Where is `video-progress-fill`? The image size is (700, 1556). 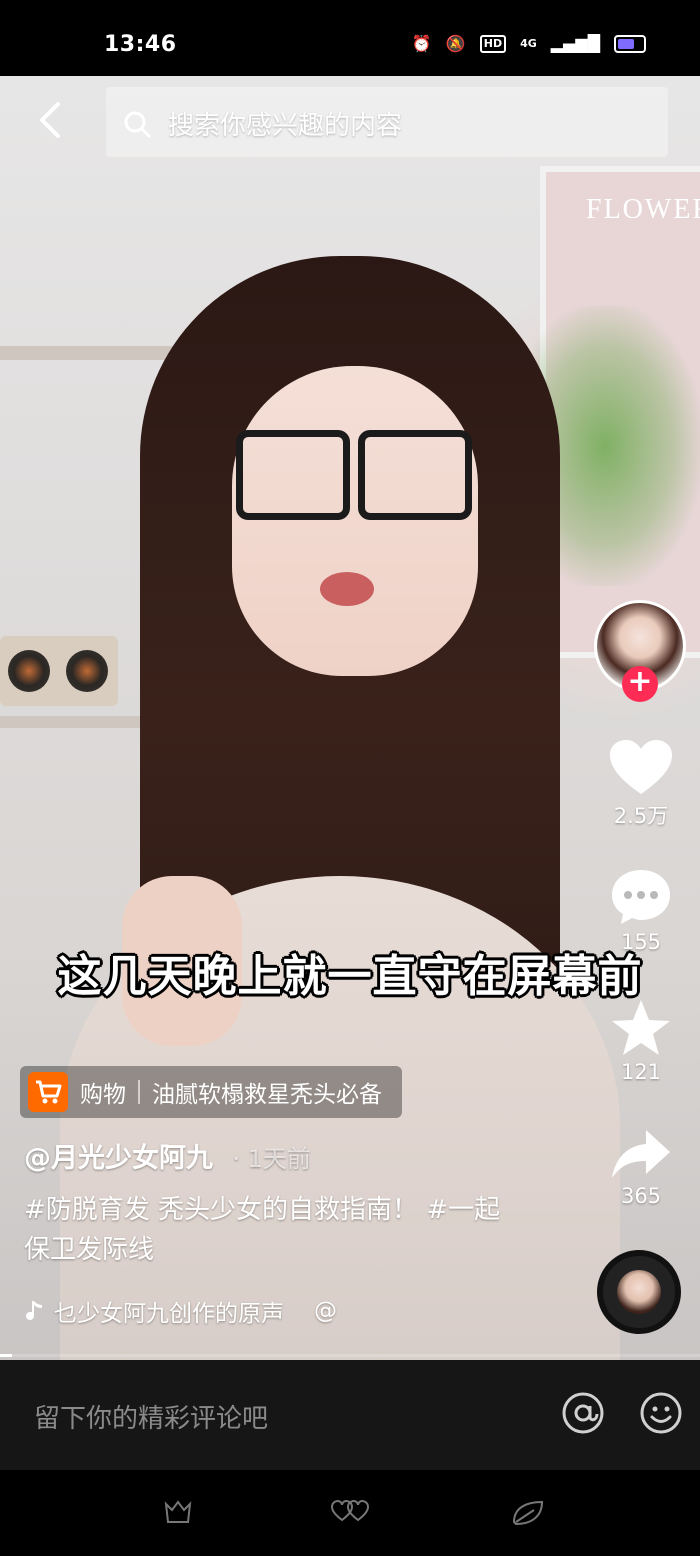
video-progress-fill is located at coordinates (6, 1355).